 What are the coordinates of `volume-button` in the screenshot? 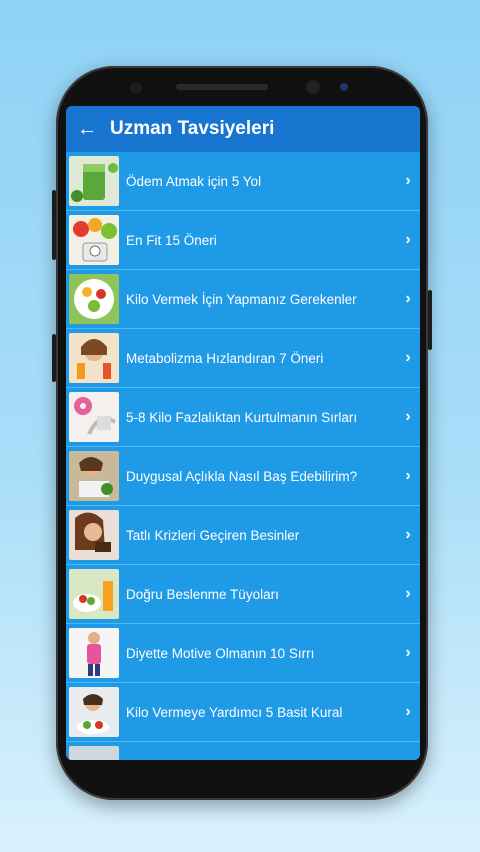 It's located at (54, 225).